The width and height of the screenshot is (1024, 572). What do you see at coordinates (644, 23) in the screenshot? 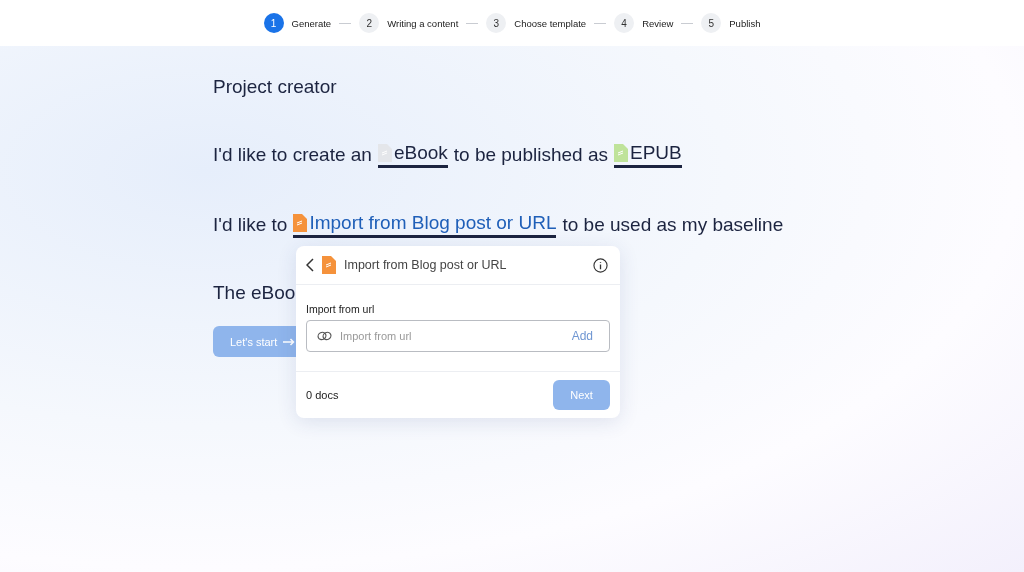
I see `step: 4 Review` at bounding box center [644, 23].